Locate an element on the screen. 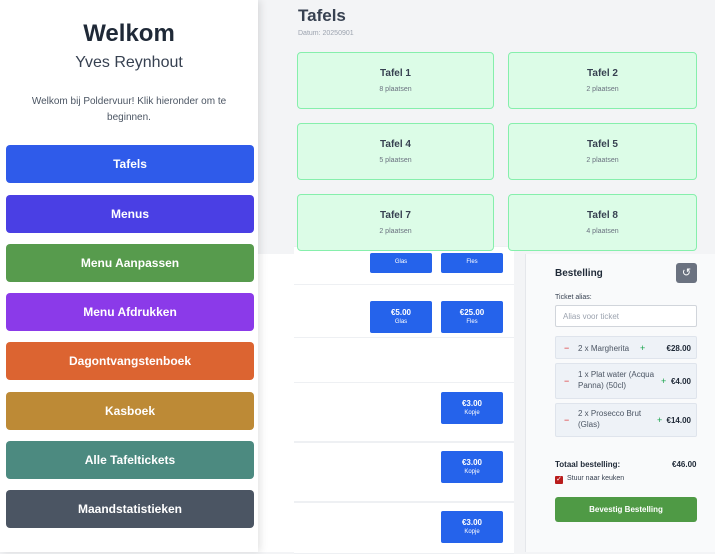 The width and height of the screenshot is (715, 554). total-value: €46.00 is located at coordinates (684, 464).